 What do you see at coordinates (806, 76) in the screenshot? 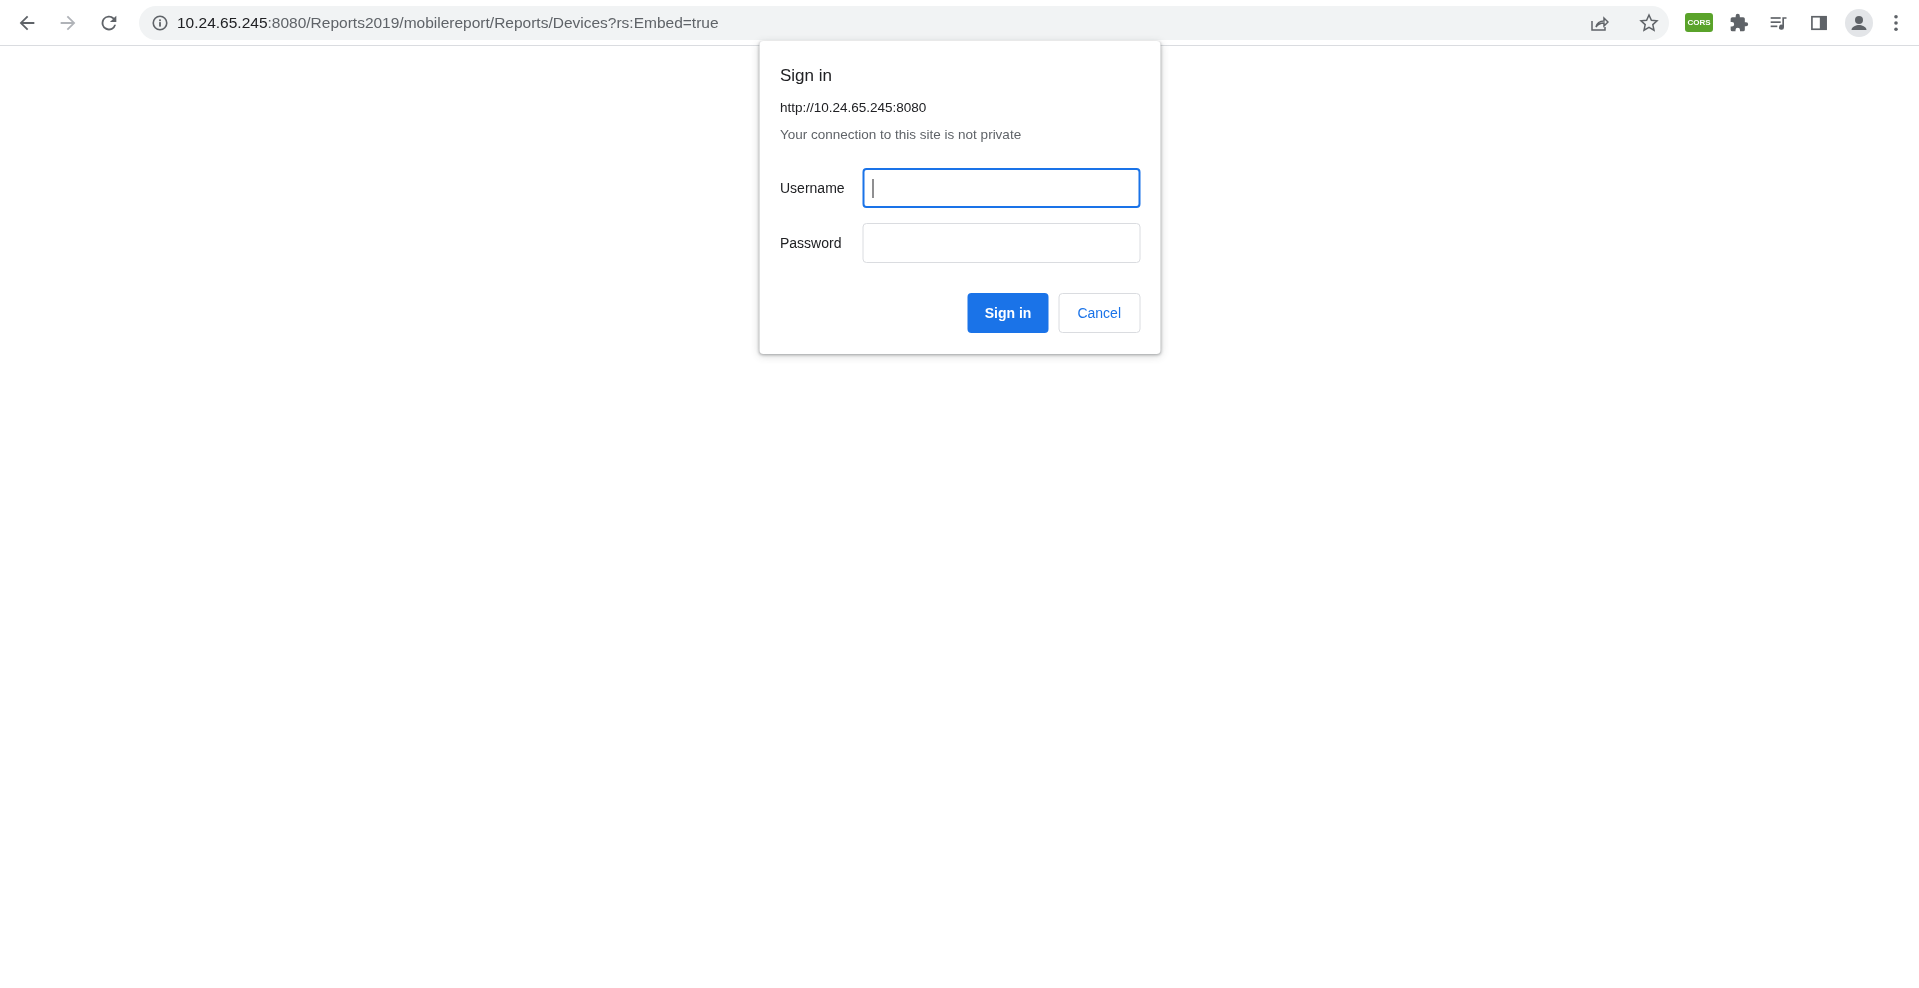
I see `dialog-title: Sign in` at bounding box center [806, 76].